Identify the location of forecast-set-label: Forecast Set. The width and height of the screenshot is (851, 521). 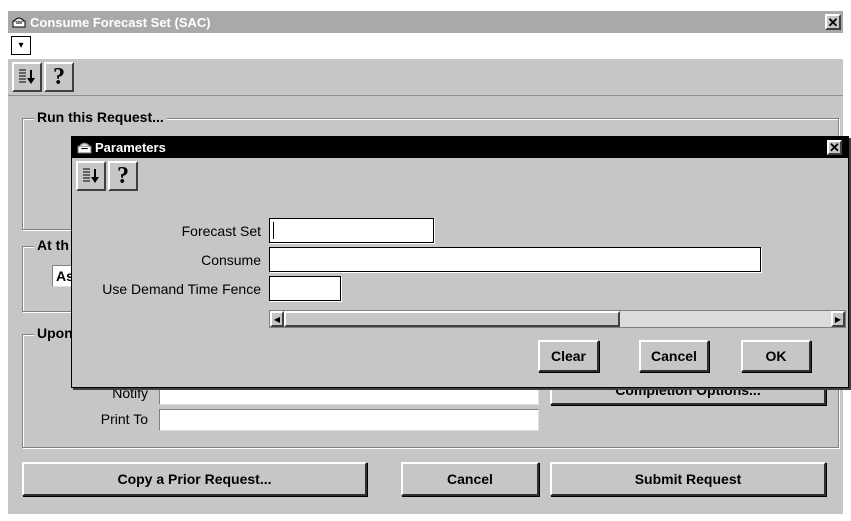
(221, 231).